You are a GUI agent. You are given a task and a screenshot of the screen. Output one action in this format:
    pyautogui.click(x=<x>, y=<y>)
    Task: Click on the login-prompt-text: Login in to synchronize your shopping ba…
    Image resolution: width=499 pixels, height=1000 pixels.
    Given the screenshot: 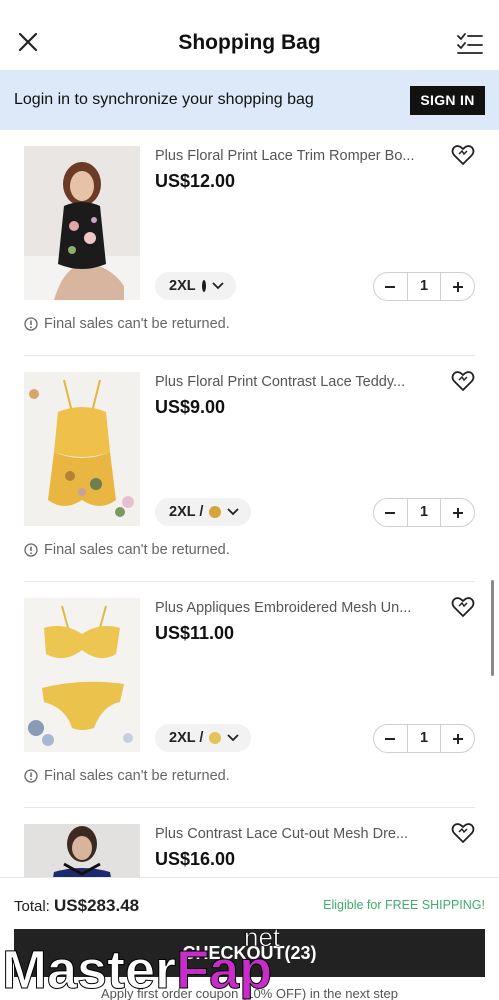 What is the action you would take?
    pyautogui.click(x=164, y=99)
    